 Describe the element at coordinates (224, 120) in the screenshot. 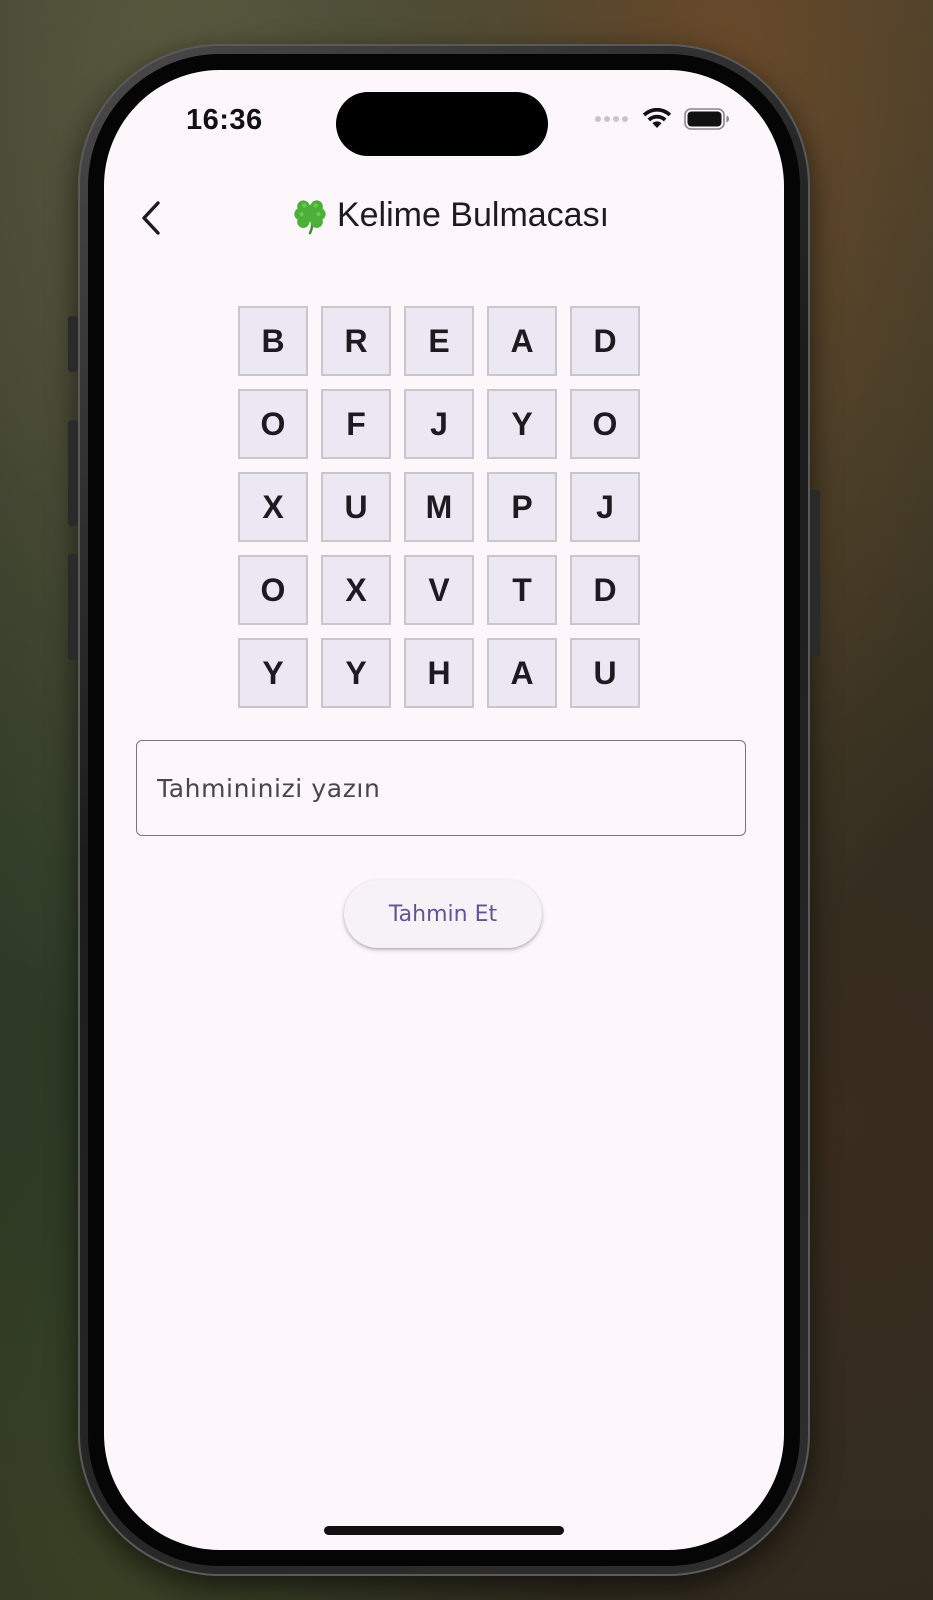

I see `status-time: 16:36` at that location.